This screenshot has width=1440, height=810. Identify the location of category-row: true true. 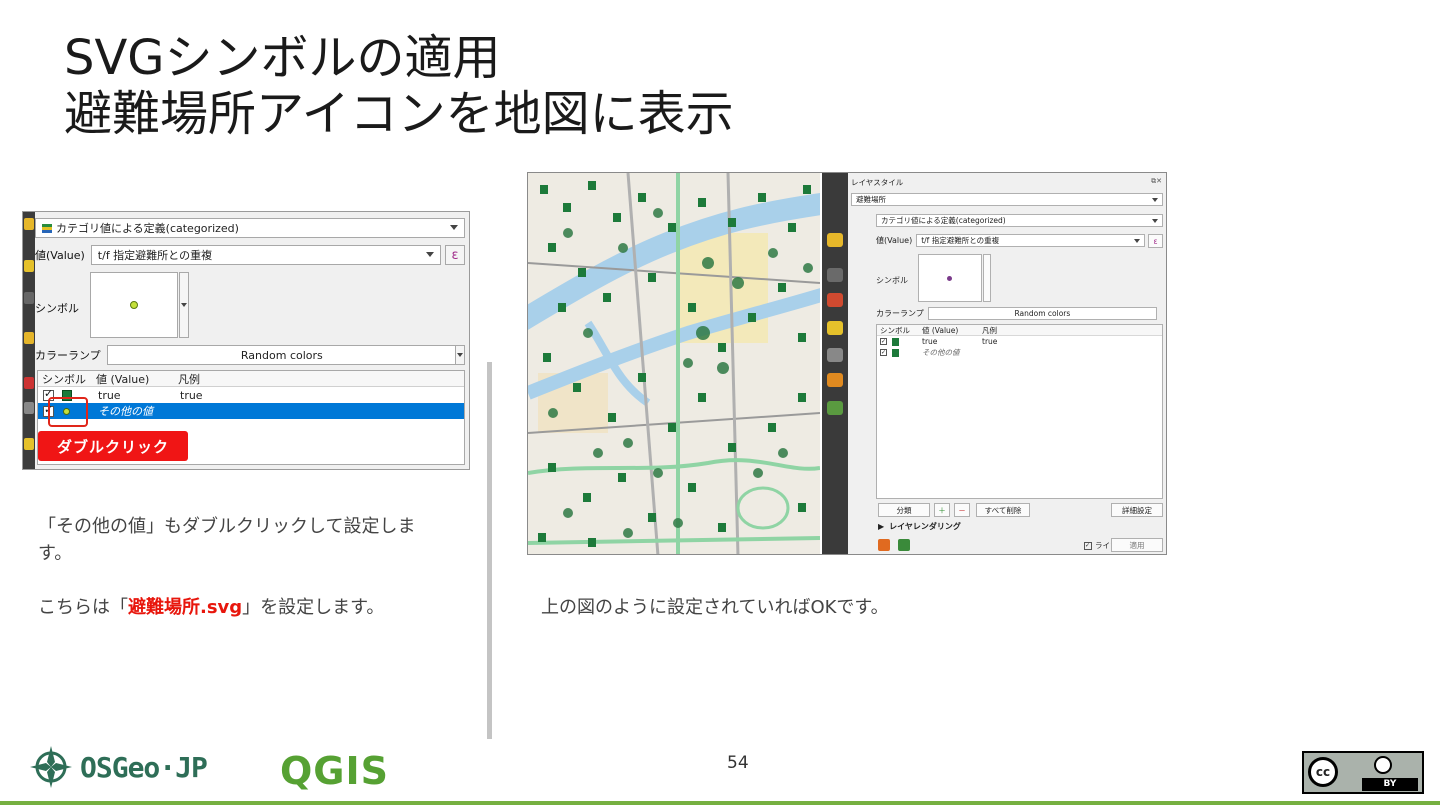
(251, 395).